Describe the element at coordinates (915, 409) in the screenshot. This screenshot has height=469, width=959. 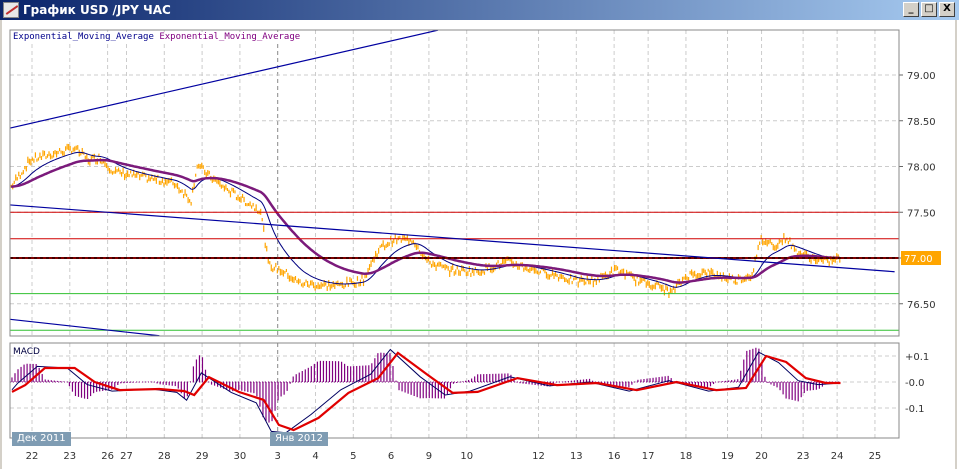
I see `macd-tick-label: -0.1` at that location.